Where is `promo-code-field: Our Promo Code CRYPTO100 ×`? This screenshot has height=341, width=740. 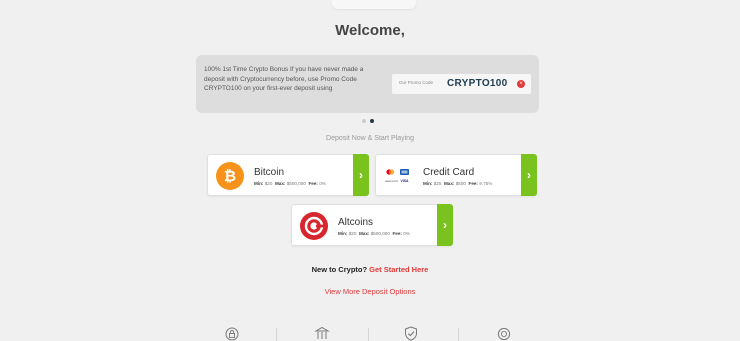 promo-code-field: Our Promo Code CRYPTO100 × is located at coordinates (461, 84).